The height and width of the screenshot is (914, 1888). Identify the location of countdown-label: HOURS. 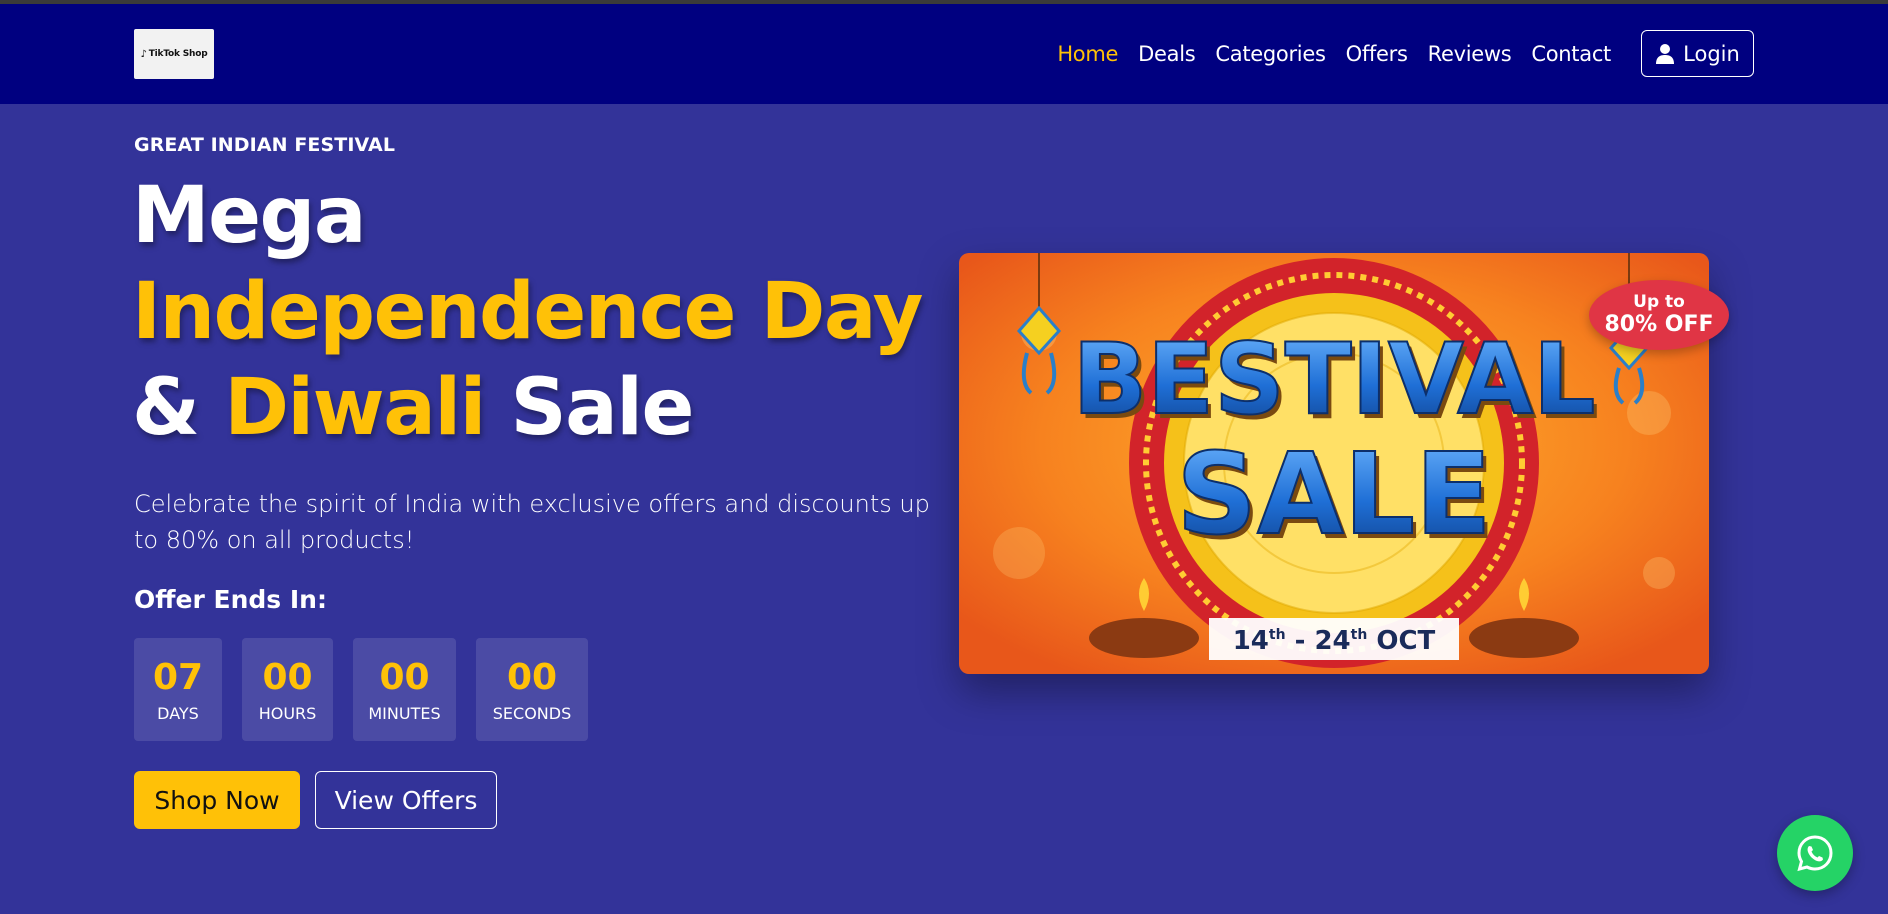
(287, 713).